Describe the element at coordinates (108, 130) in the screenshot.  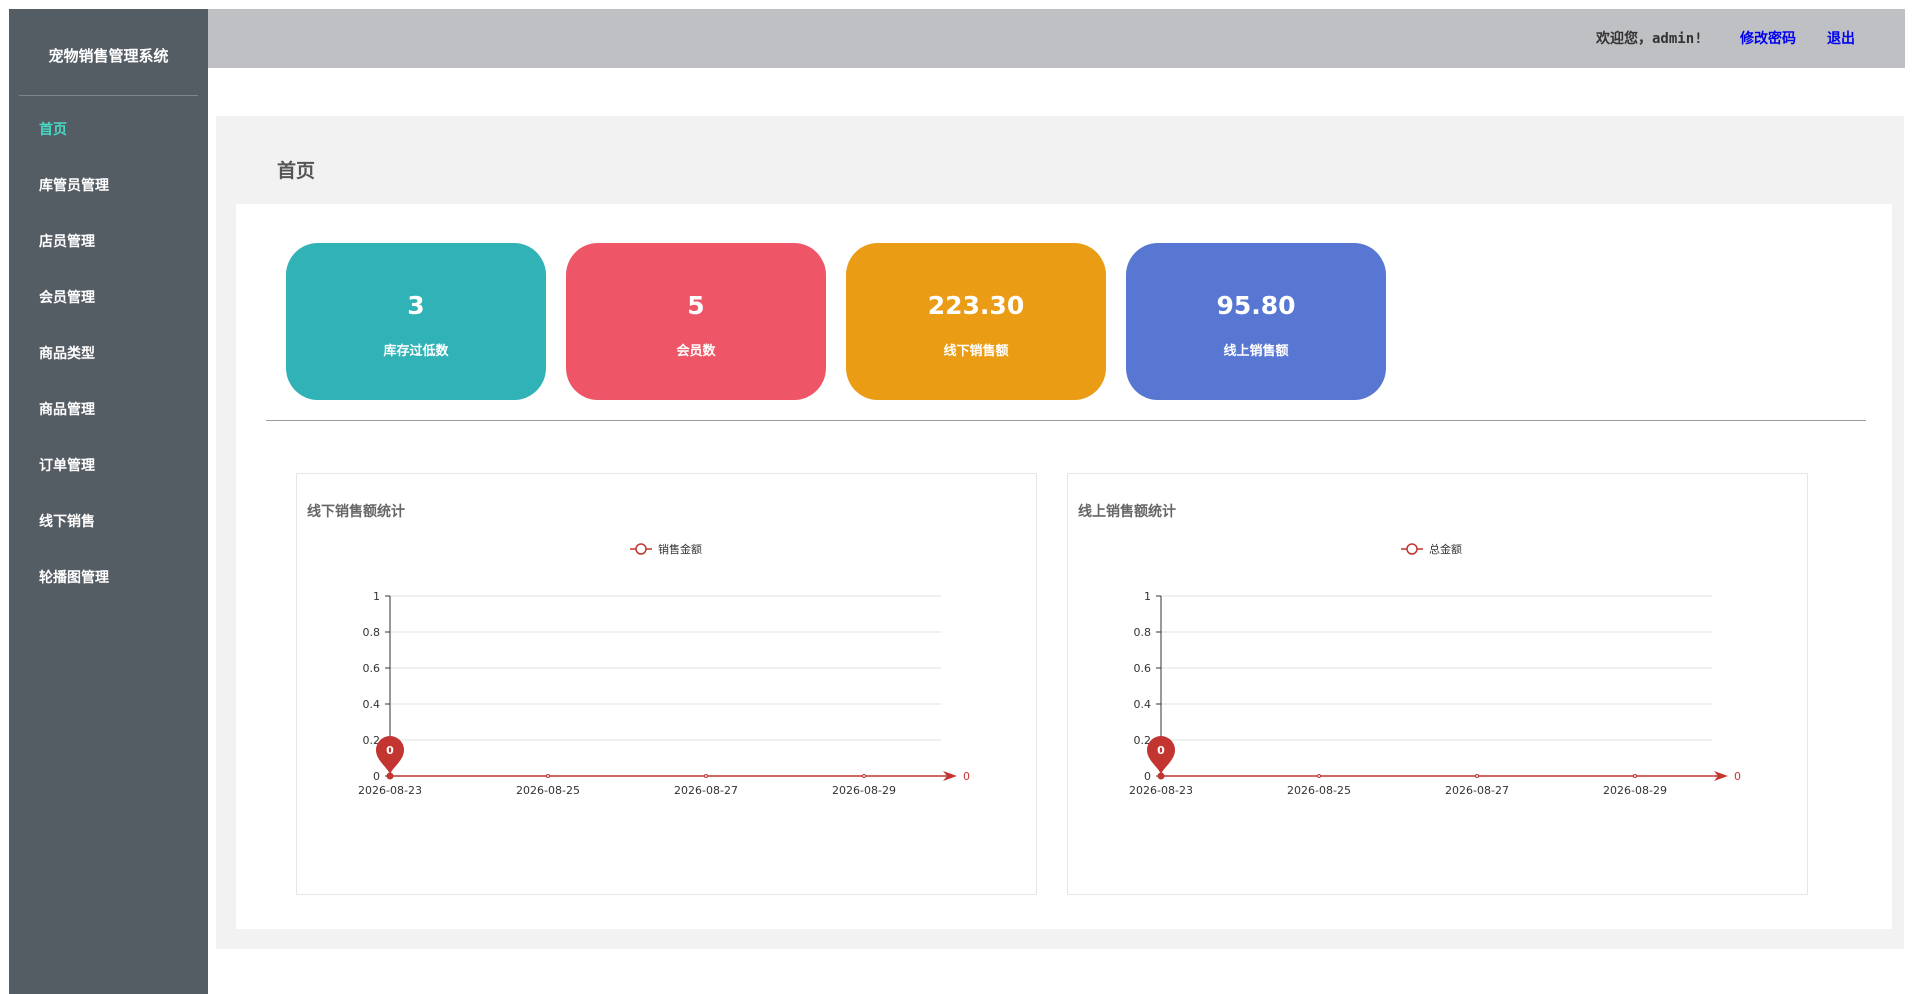
I see `sidebar-item-home: 首页` at that location.